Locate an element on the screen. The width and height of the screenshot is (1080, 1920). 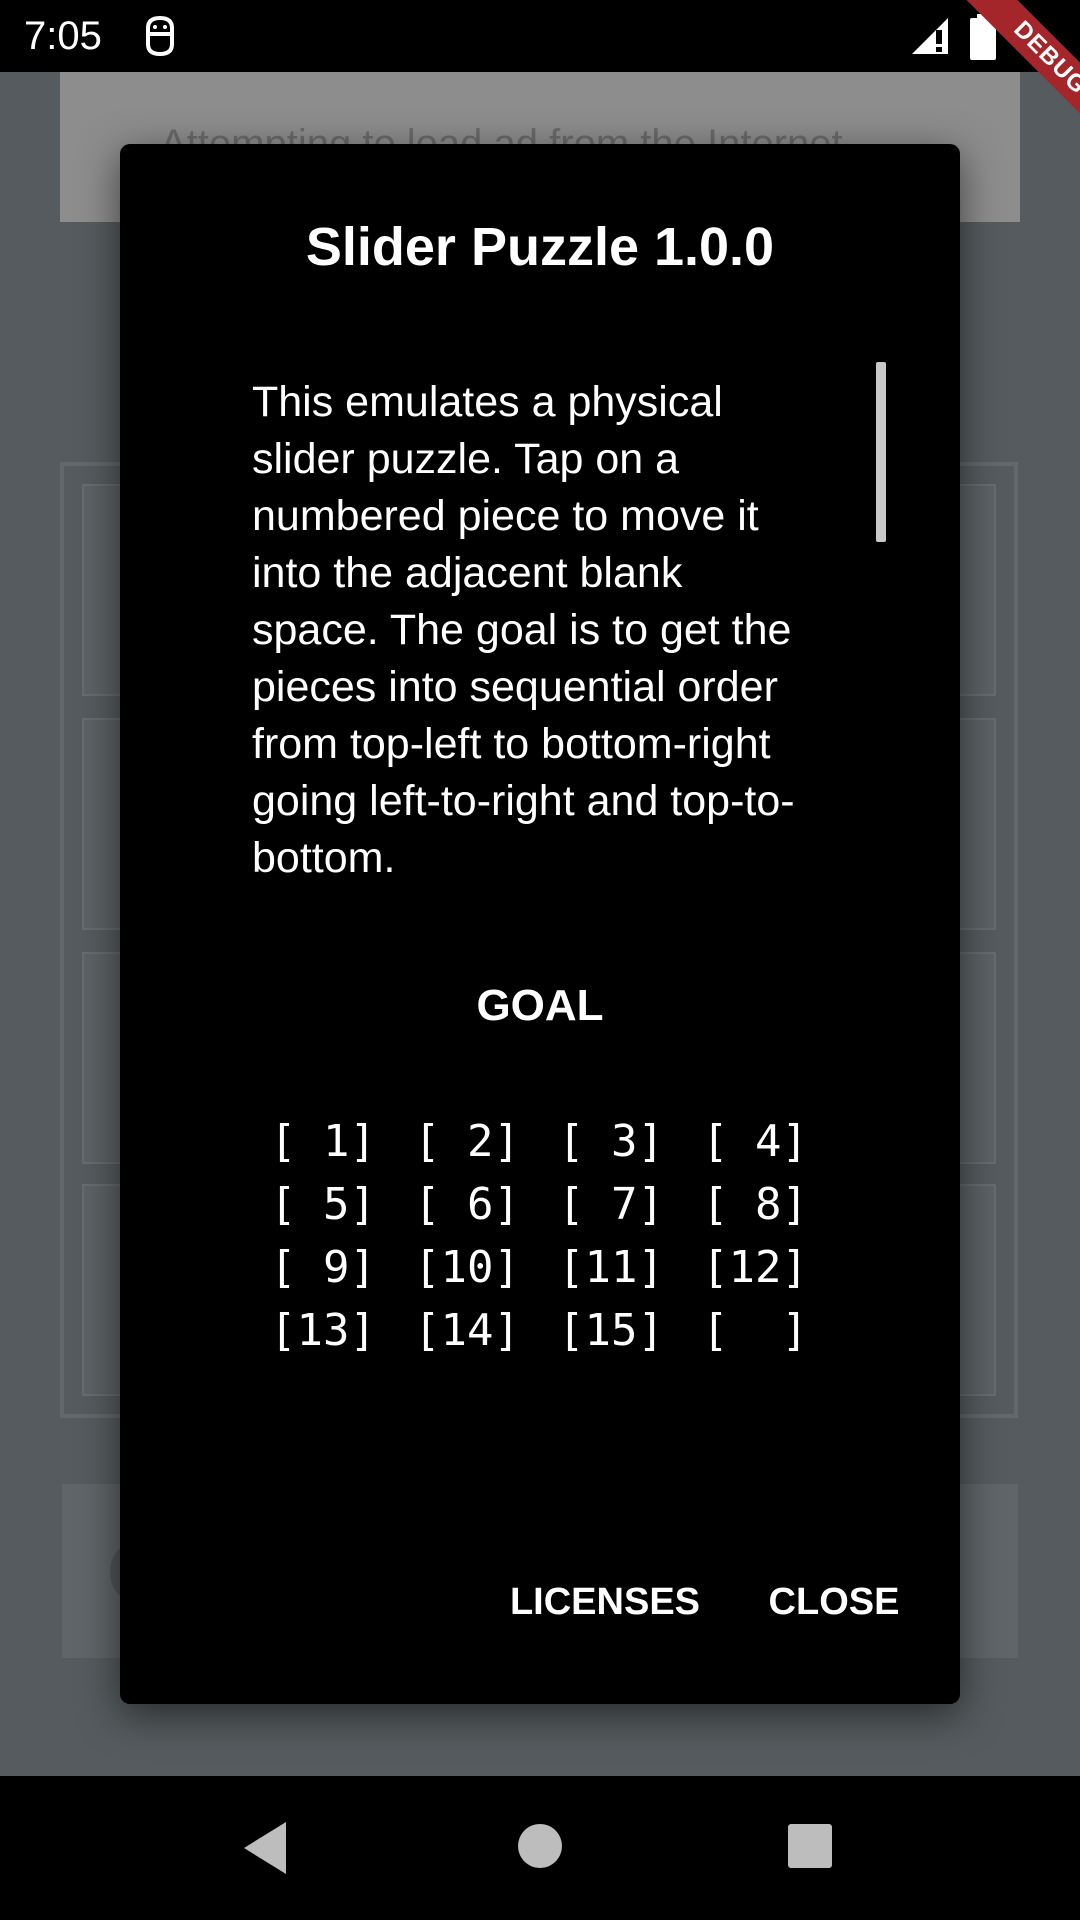
dialog-scrollbar is located at coordinates (881, 452).